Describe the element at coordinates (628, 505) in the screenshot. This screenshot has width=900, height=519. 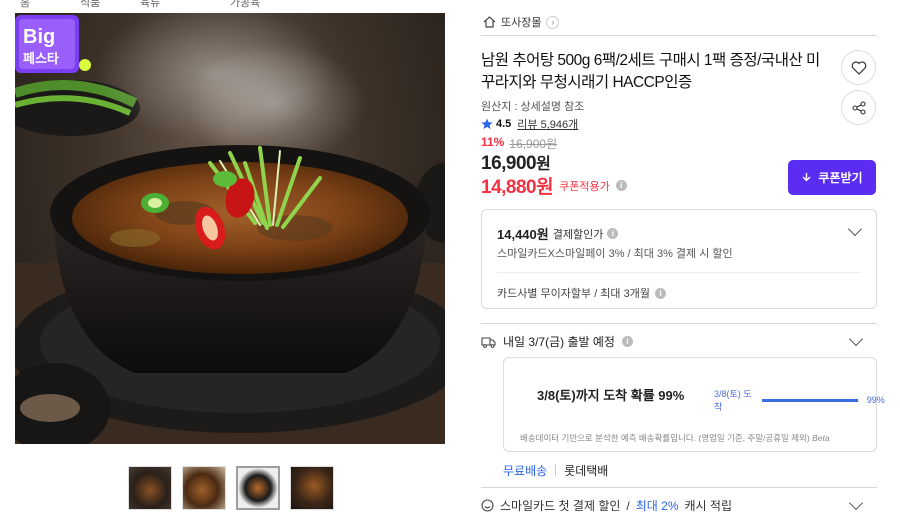
I see `smile-slash: /` at that location.